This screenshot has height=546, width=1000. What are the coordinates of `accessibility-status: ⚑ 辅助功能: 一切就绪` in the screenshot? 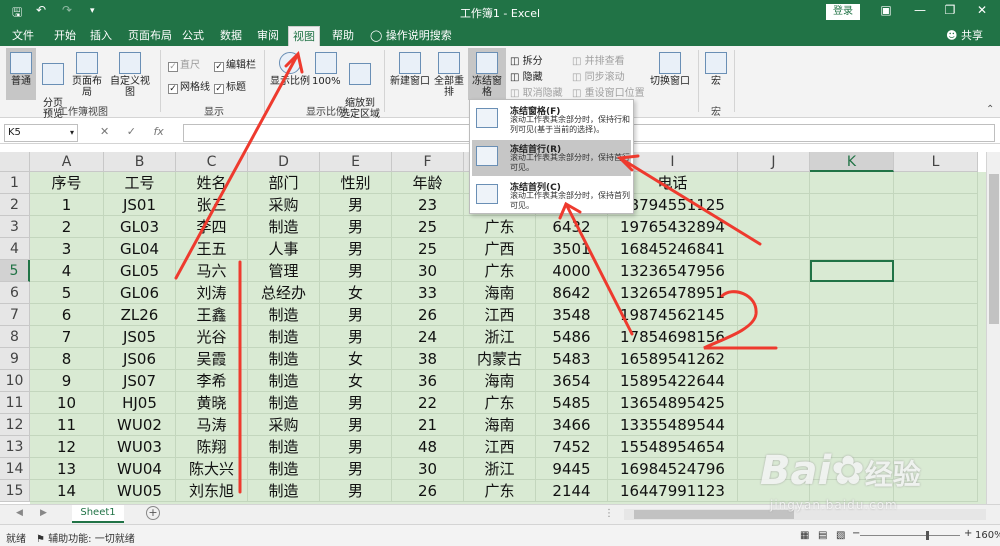 It's located at (85, 537).